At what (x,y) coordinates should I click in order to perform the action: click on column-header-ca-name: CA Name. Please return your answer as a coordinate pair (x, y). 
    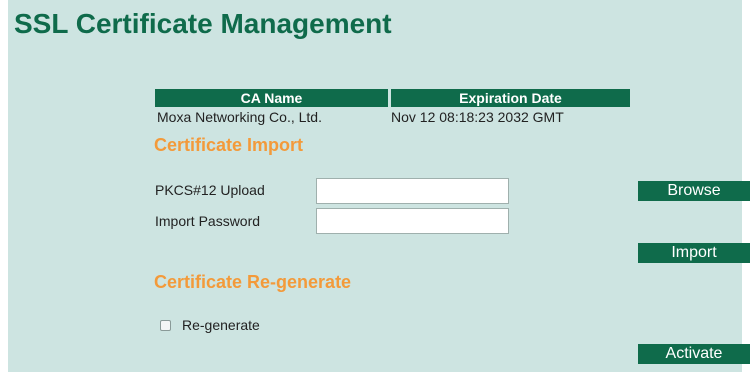
    Looking at the image, I should click on (271, 98).